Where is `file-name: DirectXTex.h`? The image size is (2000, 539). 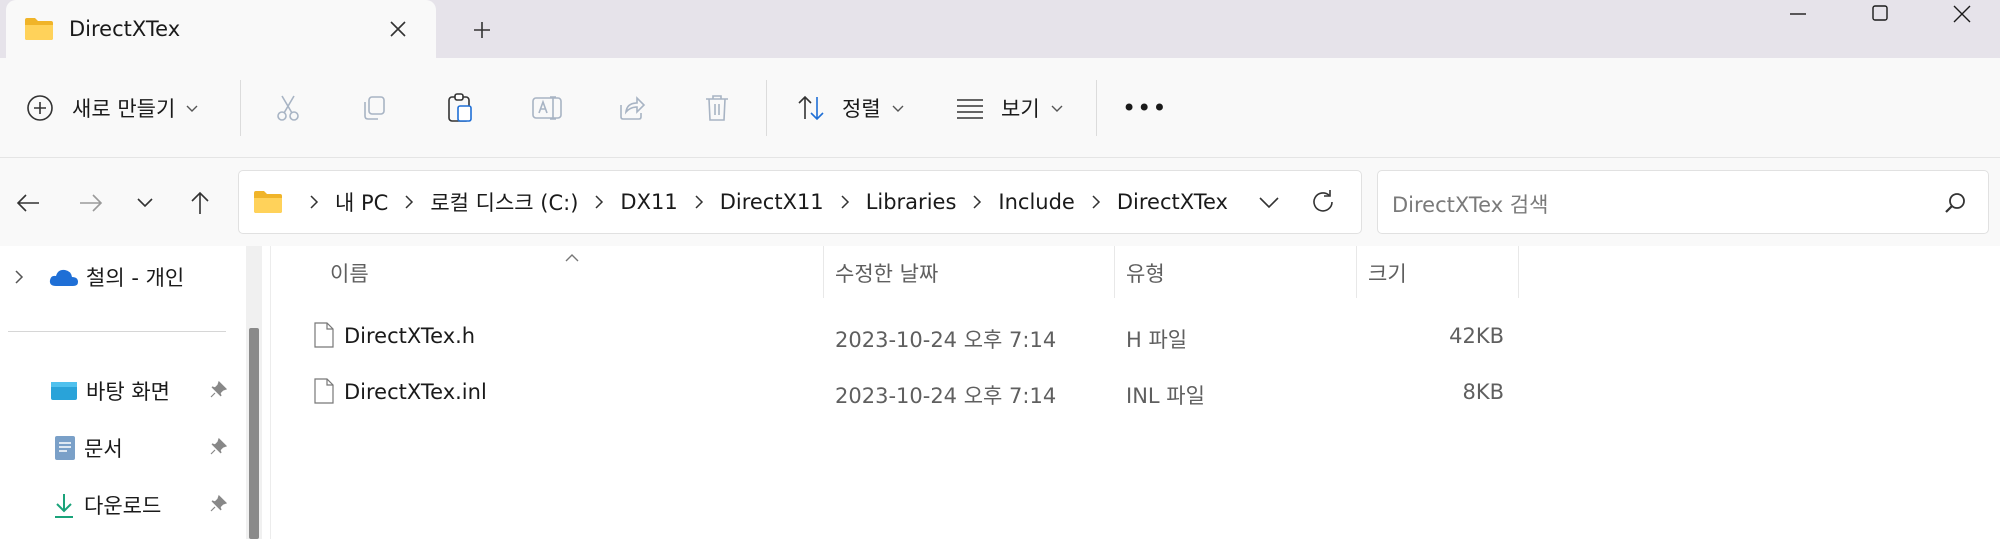 file-name: DirectXTex.h is located at coordinates (410, 336).